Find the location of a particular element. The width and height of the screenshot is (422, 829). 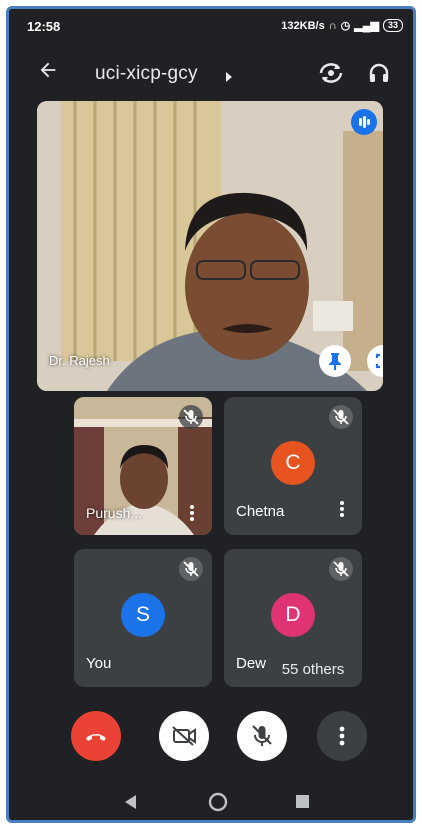

status-time: 12:58 is located at coordinates (44, 26).